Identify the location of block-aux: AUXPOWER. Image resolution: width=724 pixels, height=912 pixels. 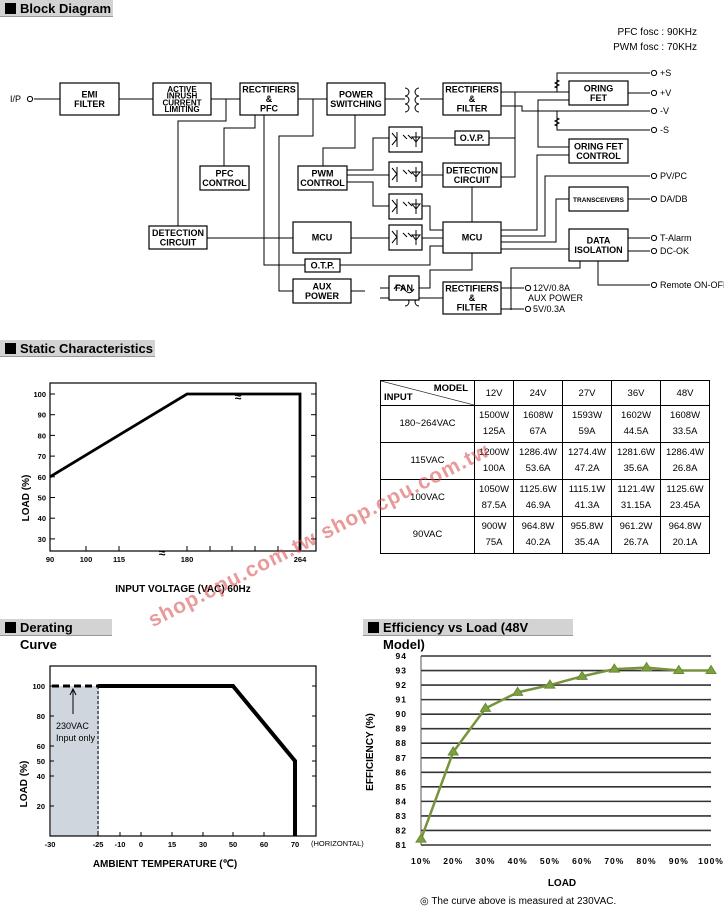
(322, 291).